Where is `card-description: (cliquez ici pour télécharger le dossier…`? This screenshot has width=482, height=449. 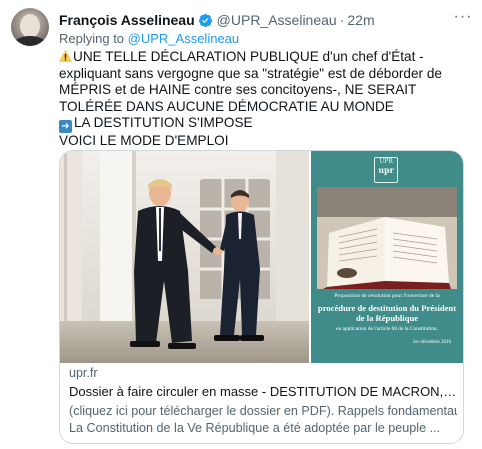
card-description: (cliquez ici pour télécharger le dossier… is located at coordinates (263, 419).